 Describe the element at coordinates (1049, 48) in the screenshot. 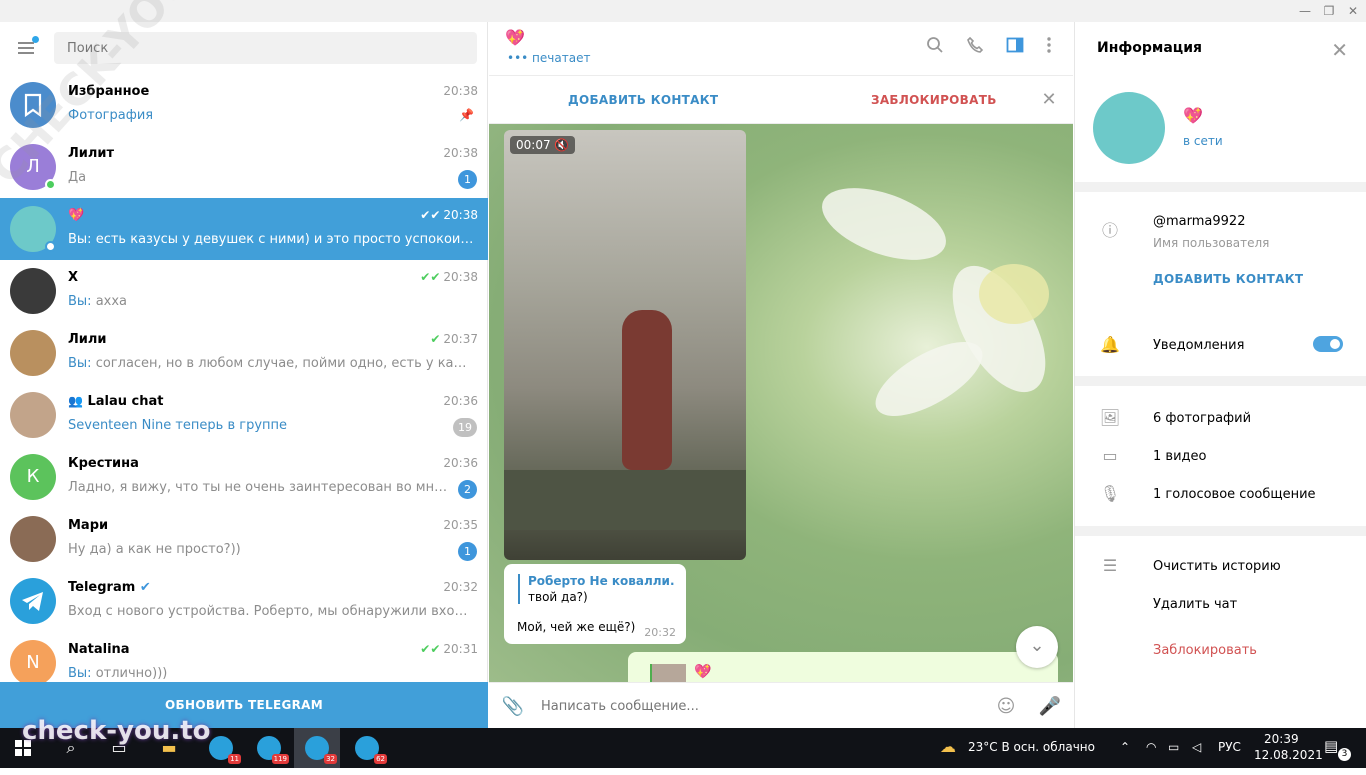

I see `more-vertical-icon` at that location.